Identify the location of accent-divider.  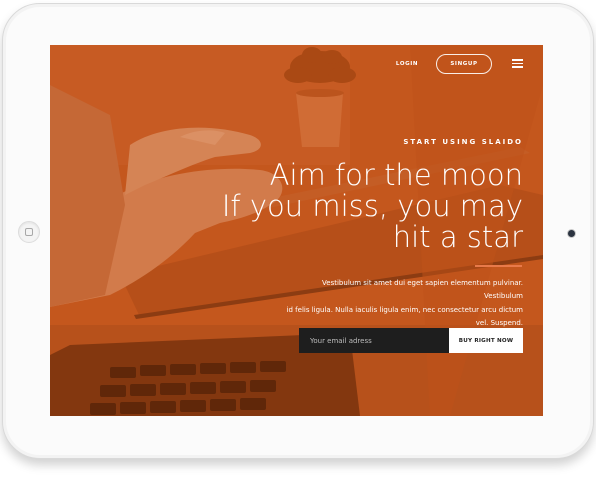
(498, 266).